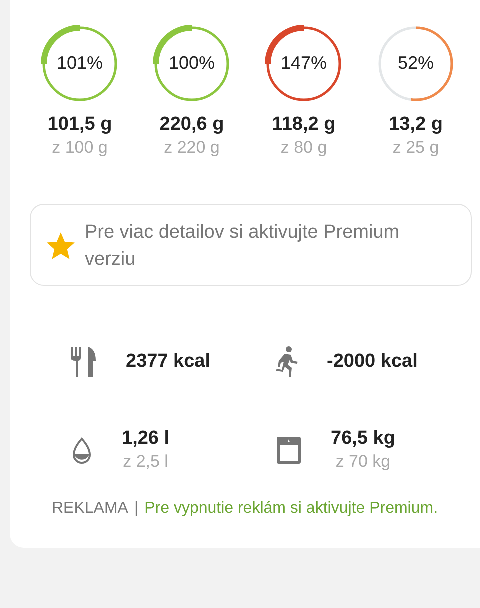  What do you see at coordinates (84, 362) in the screenshot?
I see `fork-knife-icon` at bounding box center [84, 362].